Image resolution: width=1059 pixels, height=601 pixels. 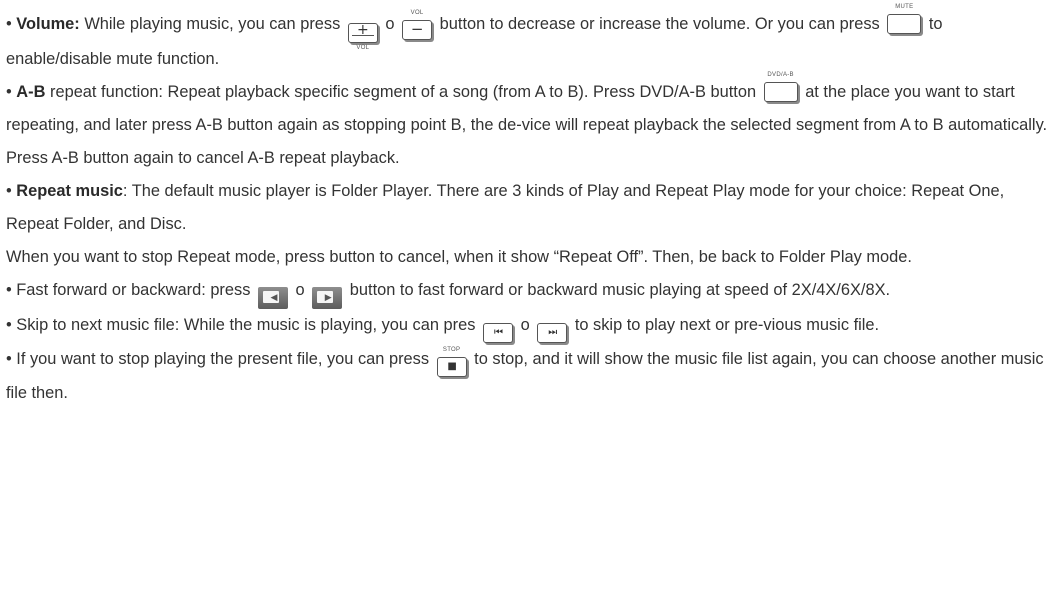 I want to click on previous-button-icon: ⏮, so click(x=498, y=333).